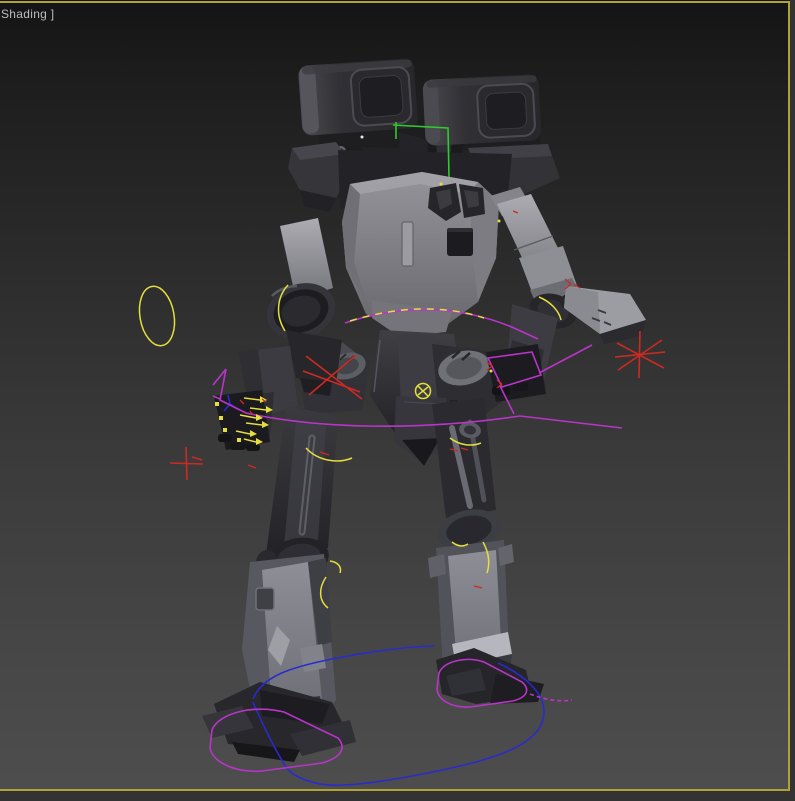 This screenshot has height=801, width=795. Describe the element at coordinates (186, 463) in the screenshot. I see `plus-control-left` at that location.